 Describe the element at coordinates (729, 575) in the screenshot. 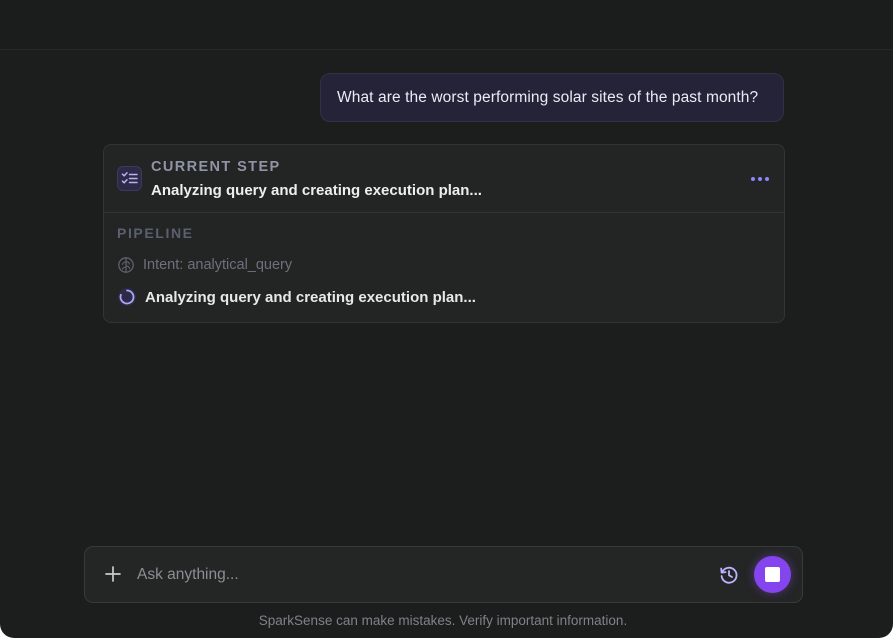

I see `history-icon` at that location.